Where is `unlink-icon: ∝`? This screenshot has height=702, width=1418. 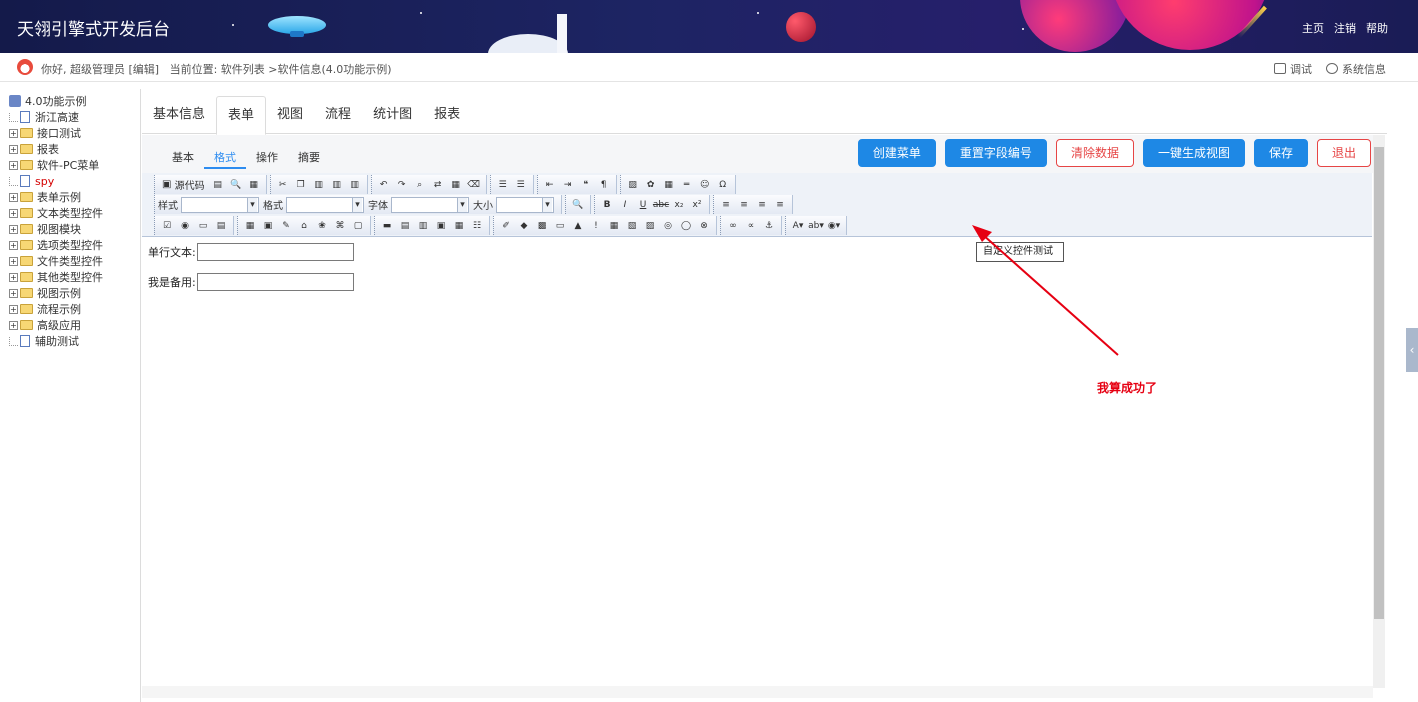
unlink-icon: ∝ is located at coordinates (751, 226).